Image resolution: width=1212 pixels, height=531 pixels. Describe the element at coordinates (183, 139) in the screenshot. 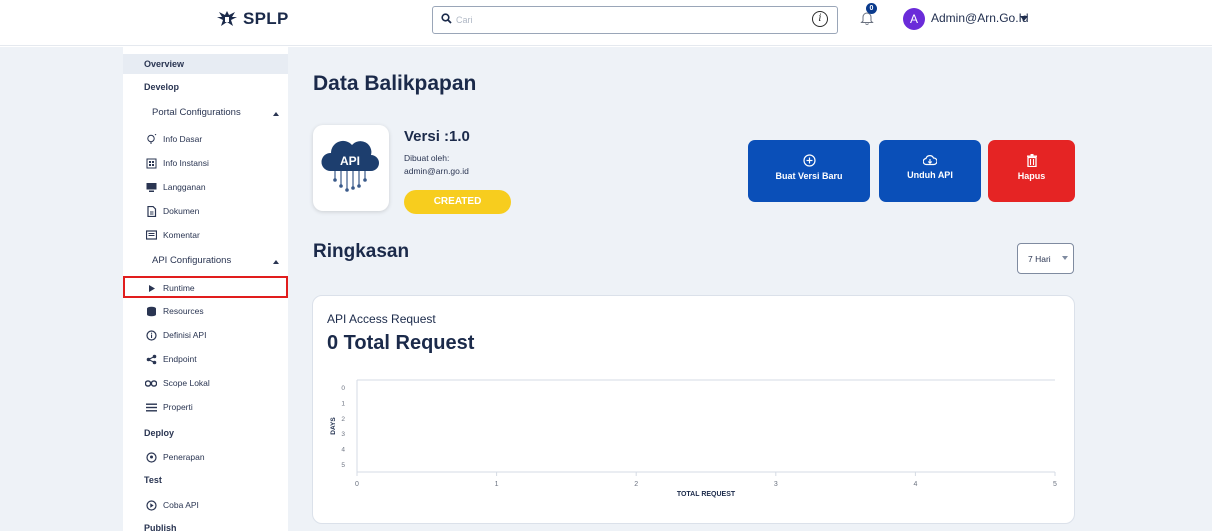

I see `sidebar-item-label: Info Dasar` at that location.